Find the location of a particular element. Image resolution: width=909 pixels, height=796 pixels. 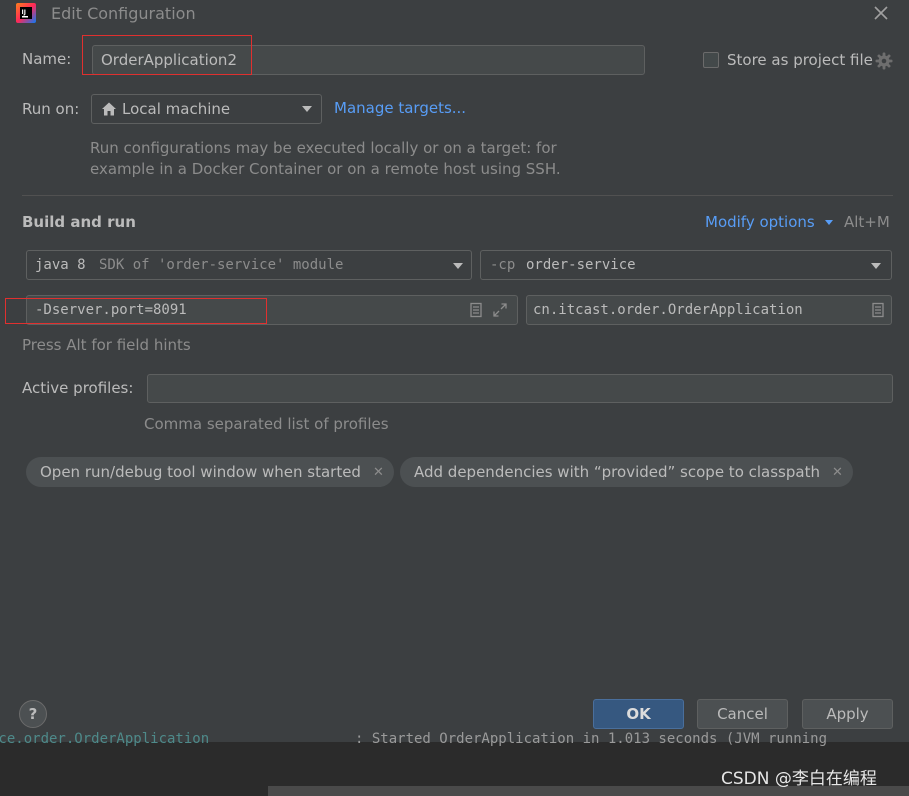

window-title: Edit Configuration is located at coordinates (123, 13).